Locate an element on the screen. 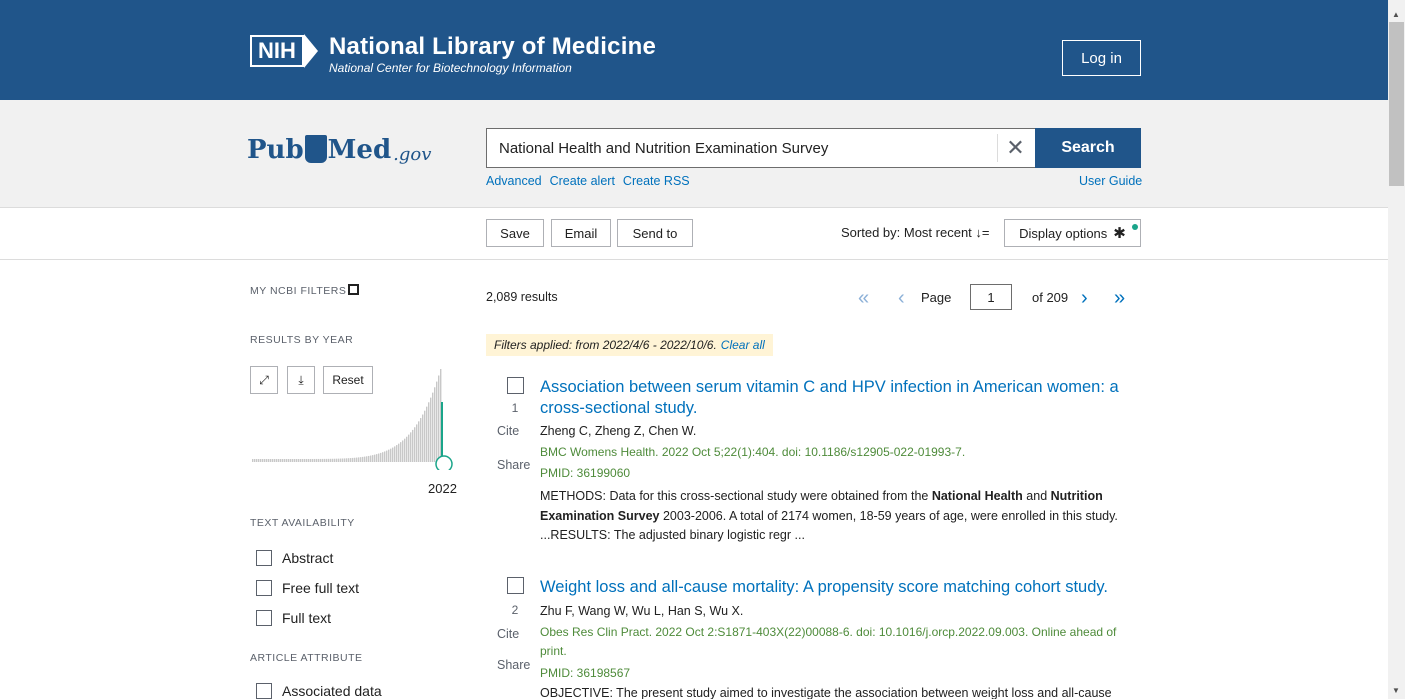  filter-abstract: Abstract is located at coordinates (294, 558).